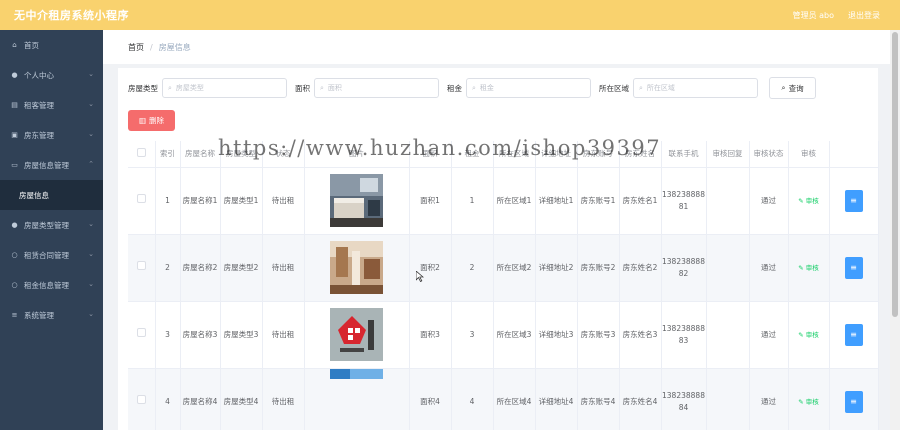 This screenshot has height=430, width=900. I want to click on sidebar-item-label: 个人中心, so click(39, 75).